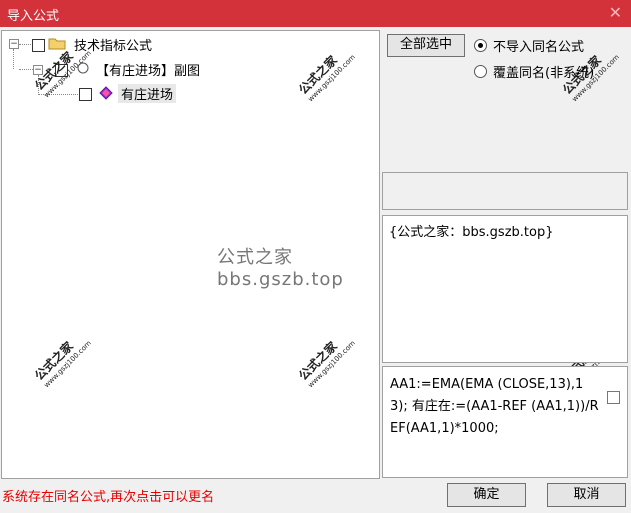 This screenshot has width=631, height=513. Describe the element at coordinates (505, 289) in the screenshot. I see `info-box: {公式之家：bbs.gszb.top}` at that location.